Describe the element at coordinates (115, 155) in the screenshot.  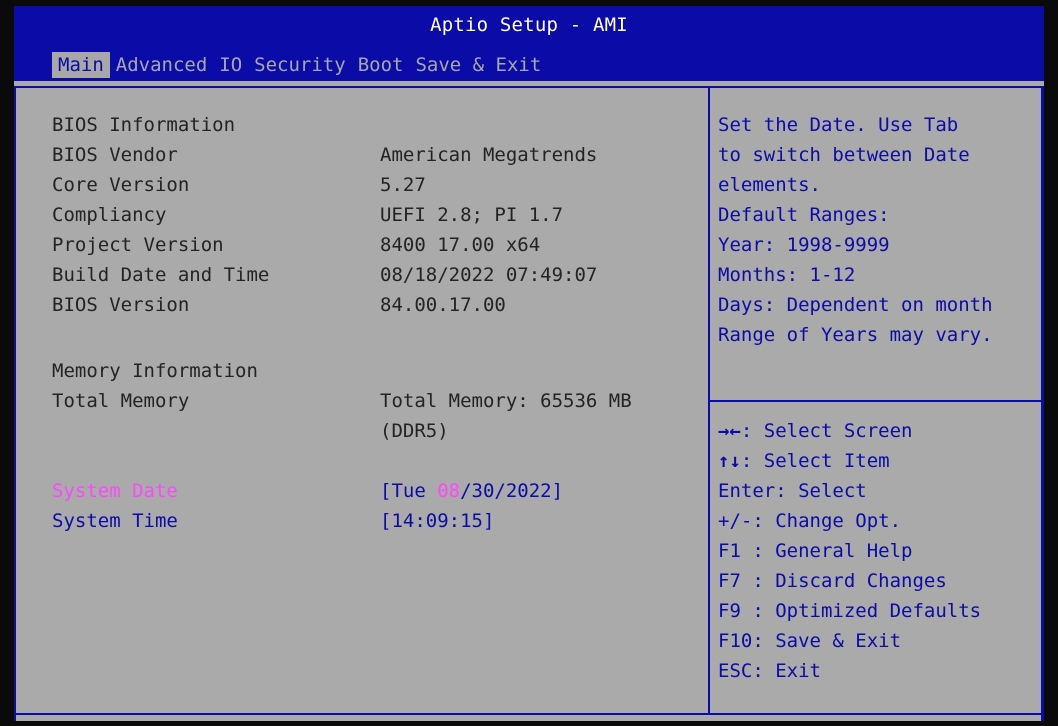
I see `bios-vendor-label: BIOS Vendor` at that location.